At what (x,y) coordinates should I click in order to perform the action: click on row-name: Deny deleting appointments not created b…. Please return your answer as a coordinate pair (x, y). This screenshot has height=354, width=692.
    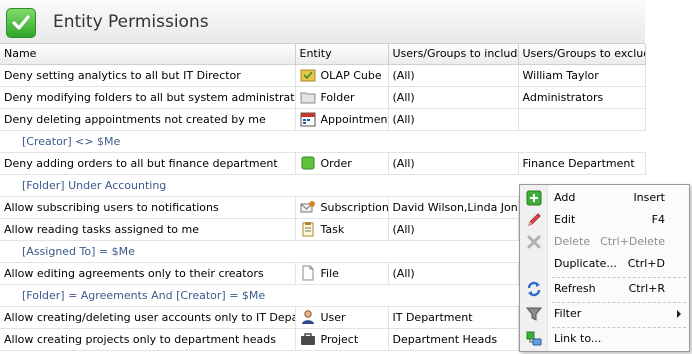
    Looking at the image, I should click on (148, 119).